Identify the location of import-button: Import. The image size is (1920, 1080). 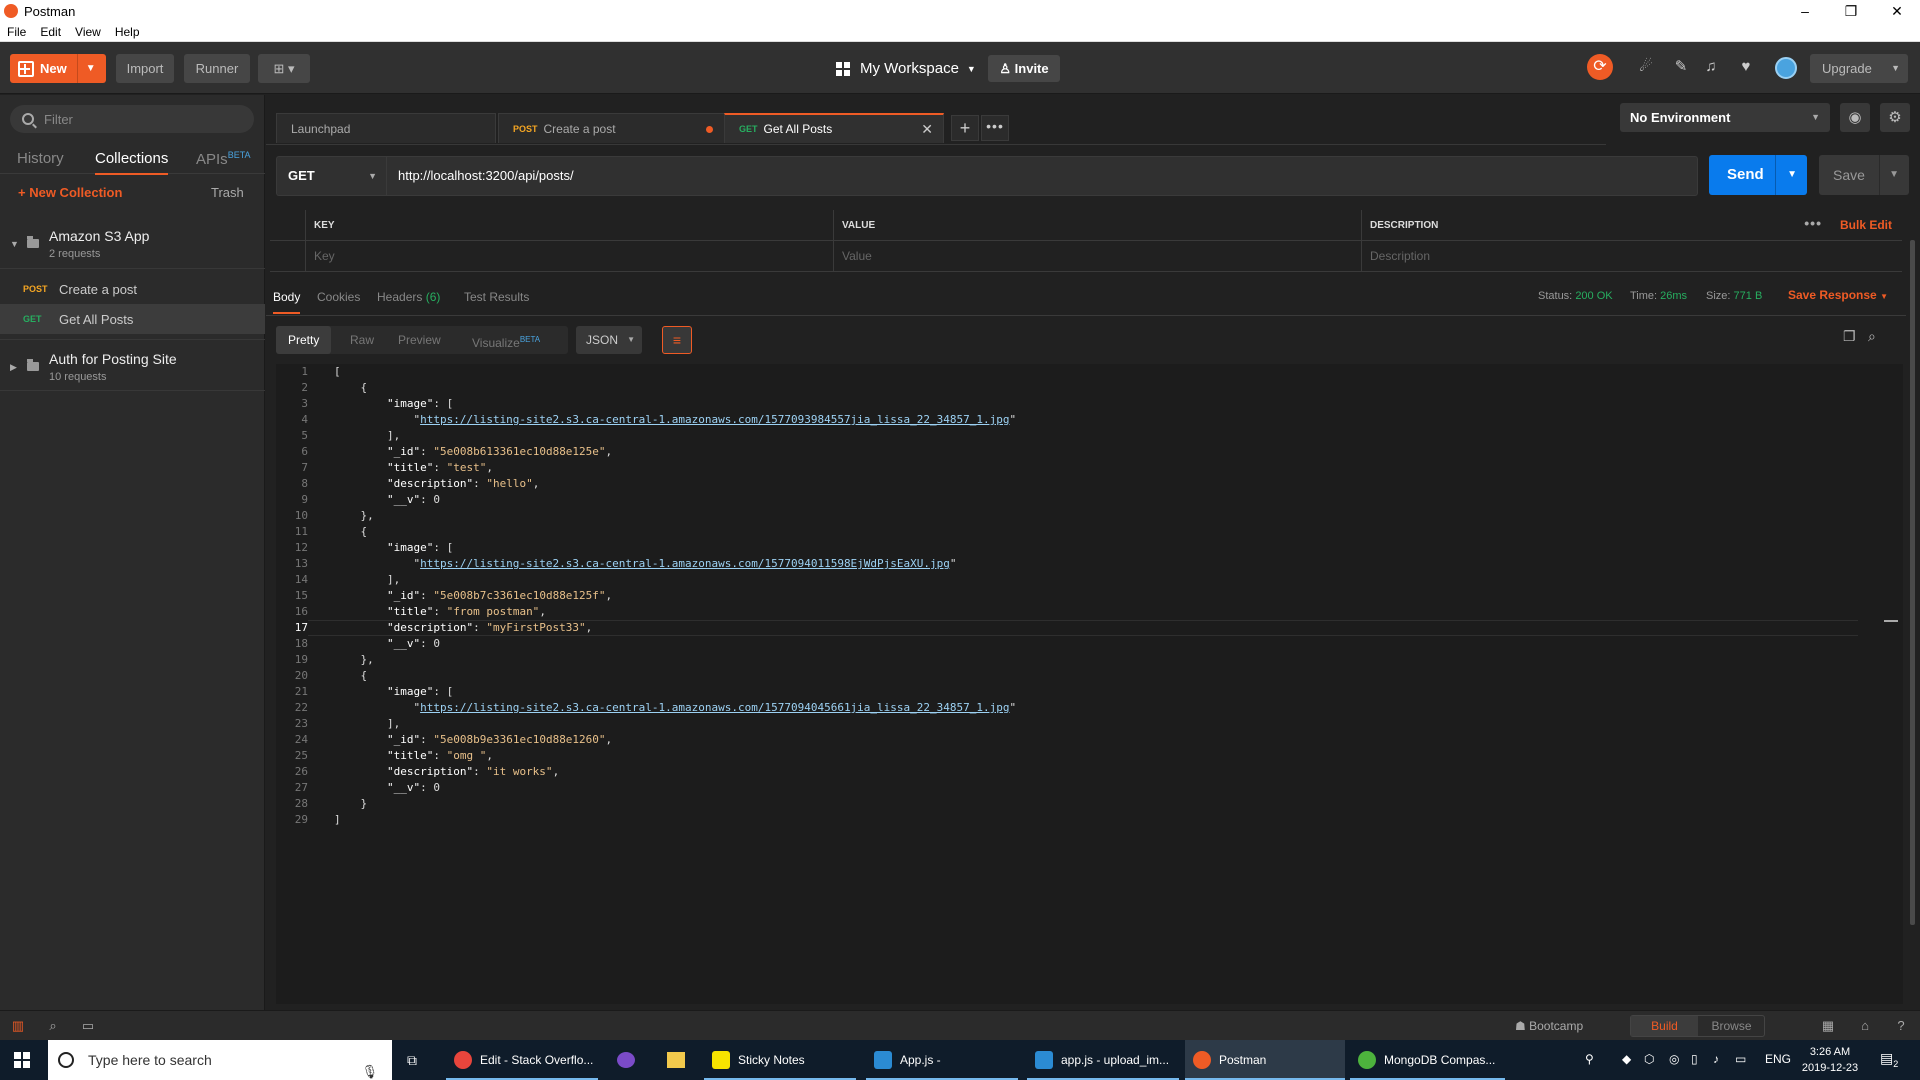
(145, 68).